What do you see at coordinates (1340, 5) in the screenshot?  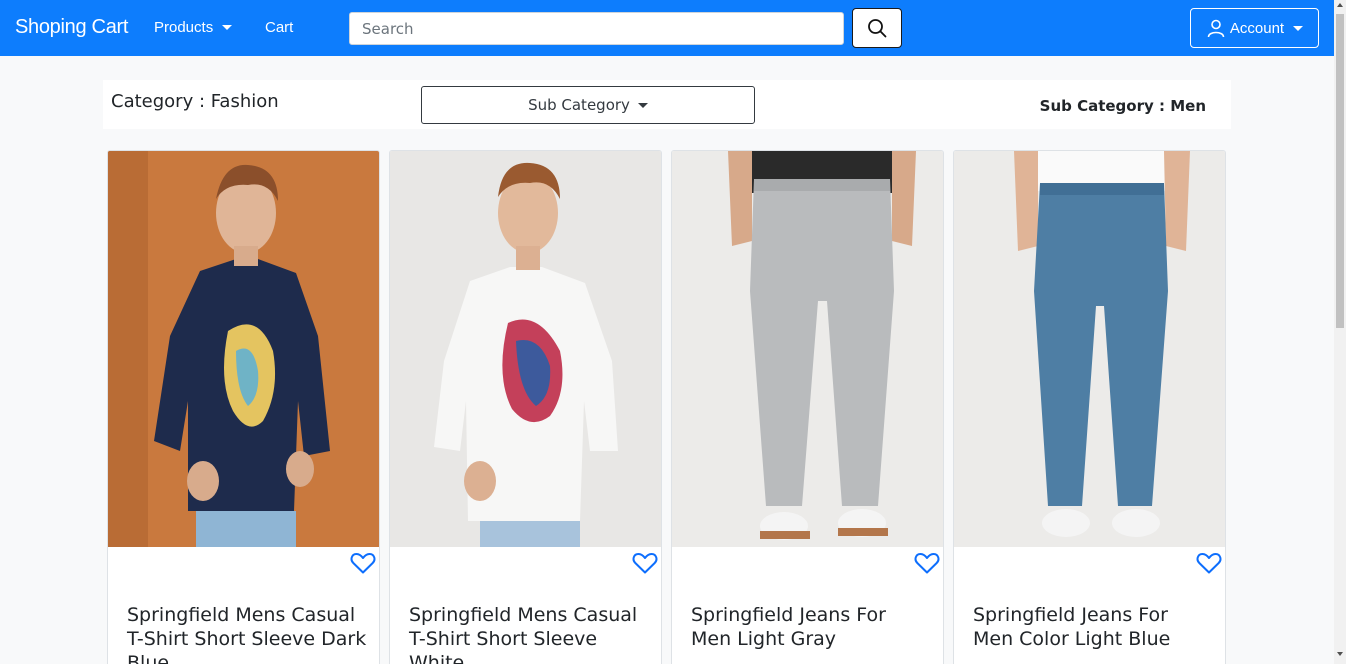 I see `scroll-up-arrow-icon` at bounding box center [1340, 5].